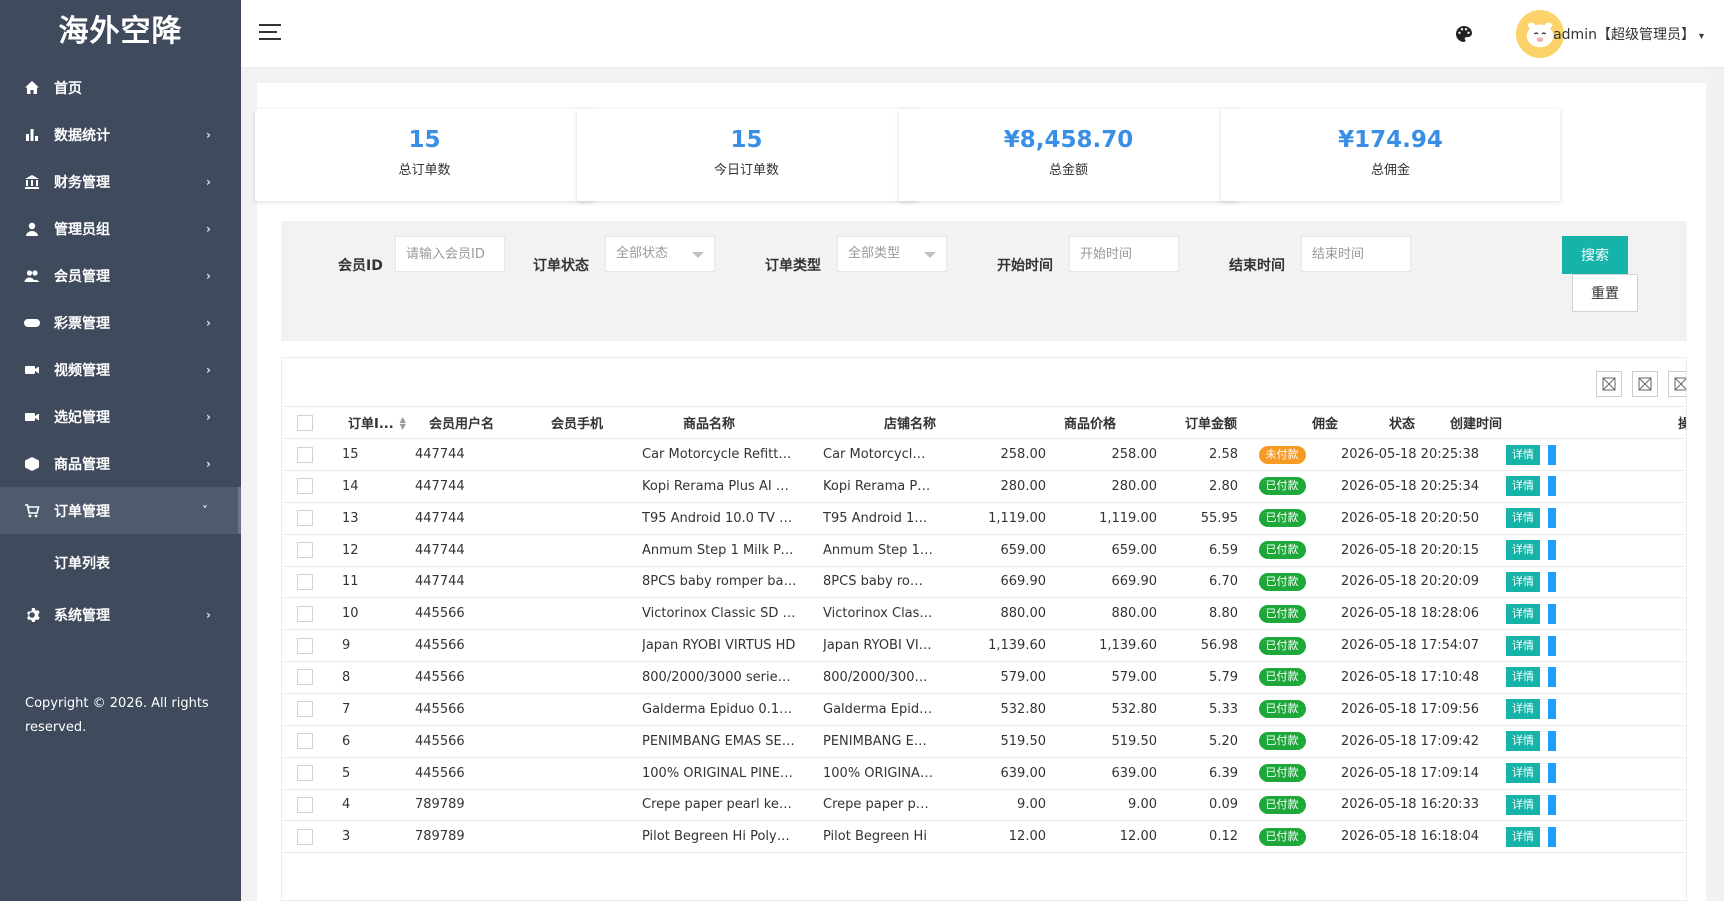  I want to click on menu-toggle-icon, so click(270, 33).